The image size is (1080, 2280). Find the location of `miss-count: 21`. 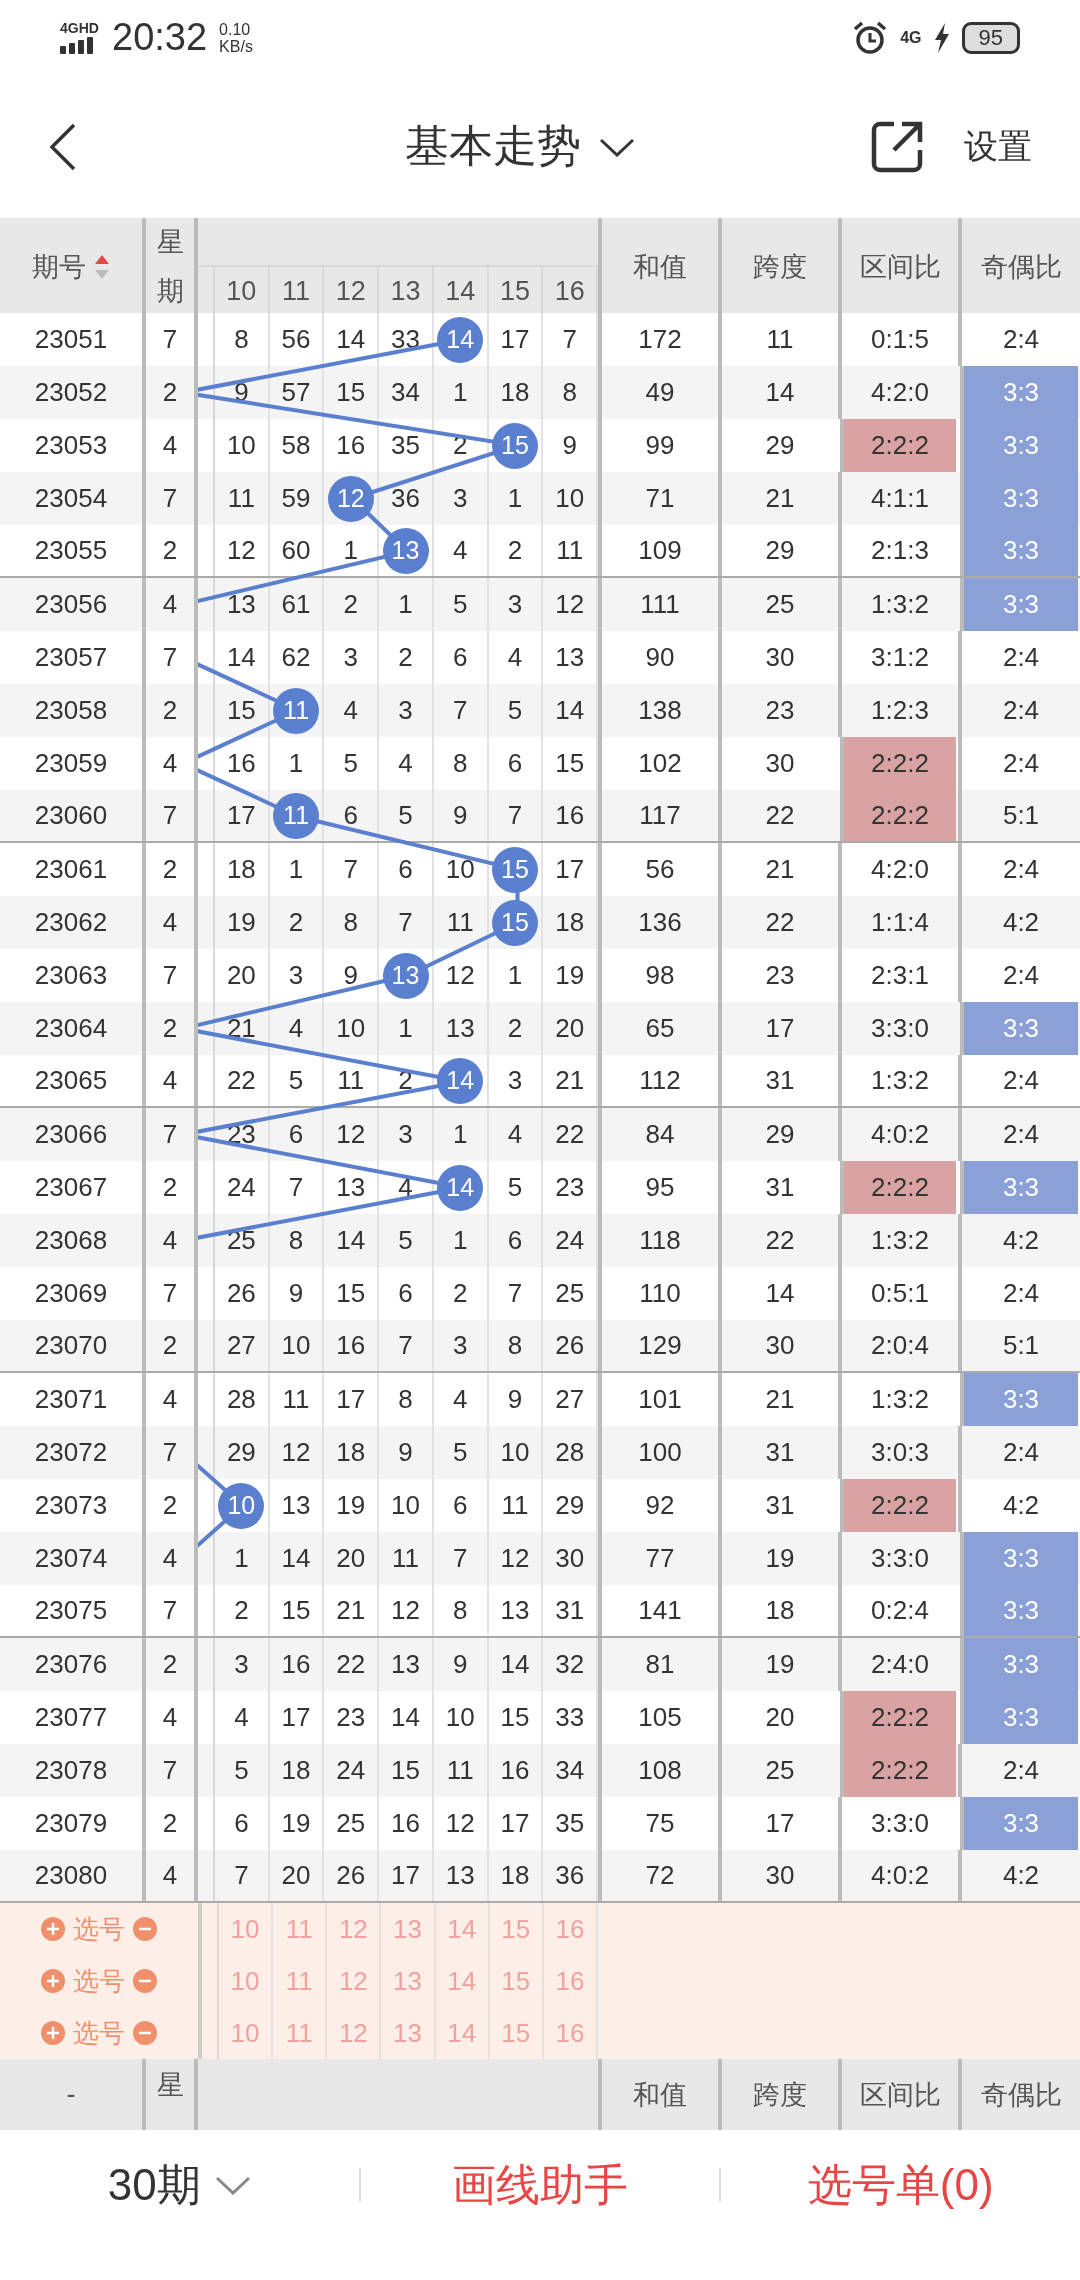

miss-count: 21 is located at coordinates (352, 1610).